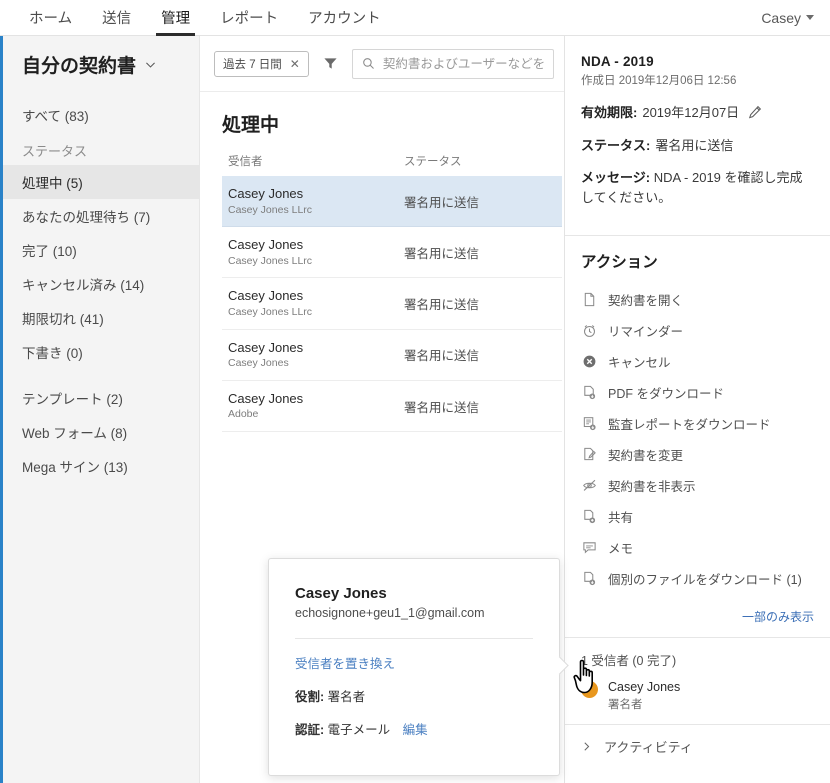 Image resolution: width=830 pixels, height=783 pixels. Describe the element at coordinates (330, 63) in the screenshot. I see `funnel-icon` at that location.